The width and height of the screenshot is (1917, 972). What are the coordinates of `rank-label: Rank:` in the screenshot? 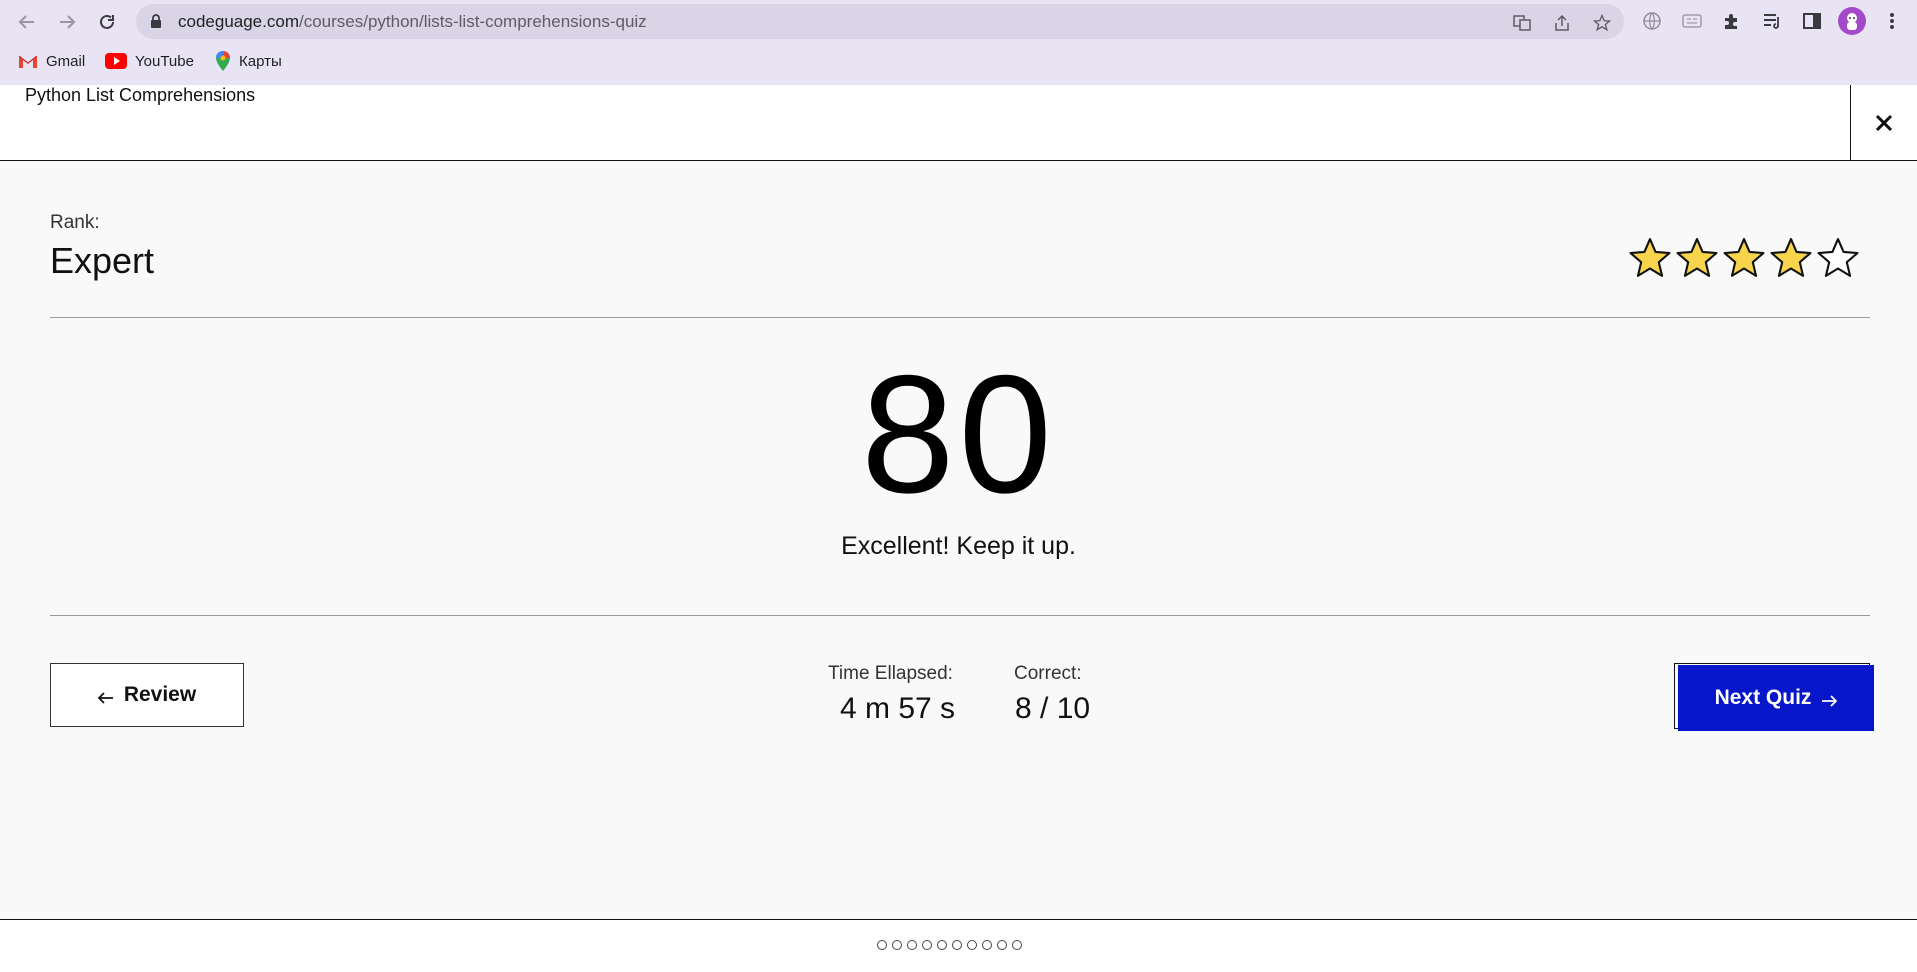 It's located at (75, 222).